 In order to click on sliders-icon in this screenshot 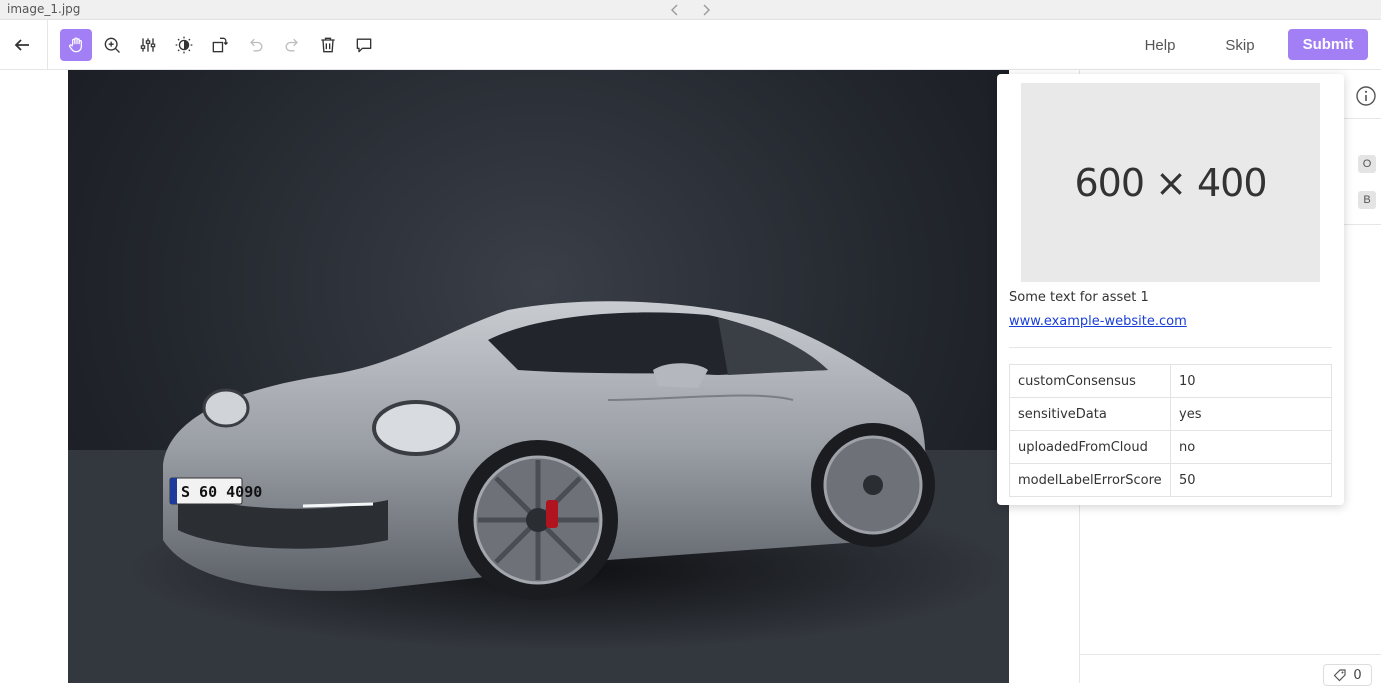, I will do `click(148, 45)`.